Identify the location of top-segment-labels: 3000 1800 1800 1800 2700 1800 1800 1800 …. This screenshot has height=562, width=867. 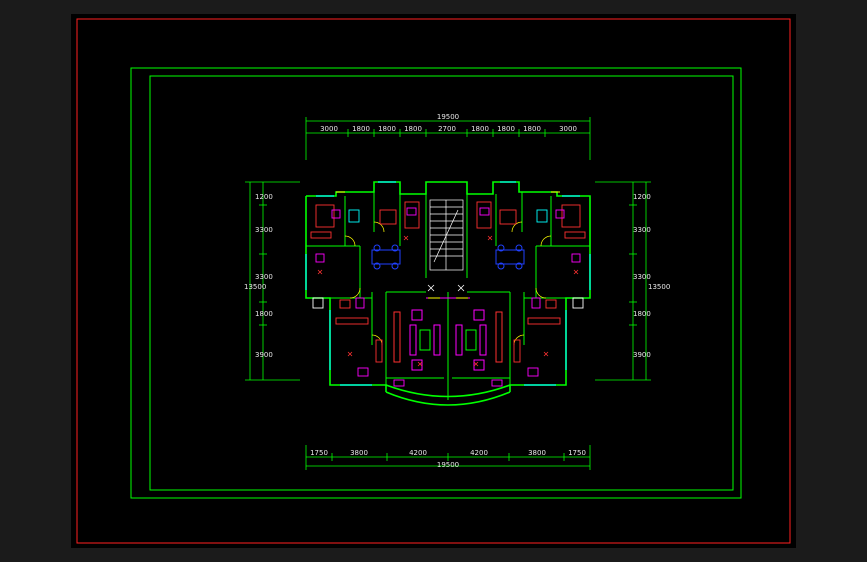
(448, 129).